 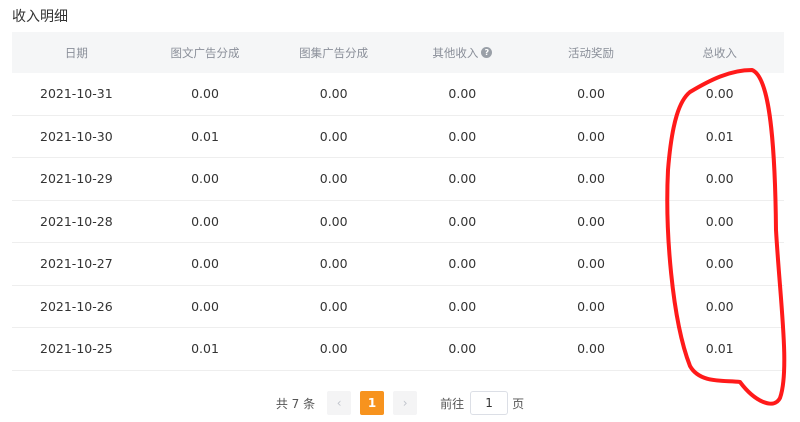 What do you see at coordinates (334, 52) in the screenshot?
I see `header-gallery-ad-share: 图集广告分成` at bounding box center [334, 52].